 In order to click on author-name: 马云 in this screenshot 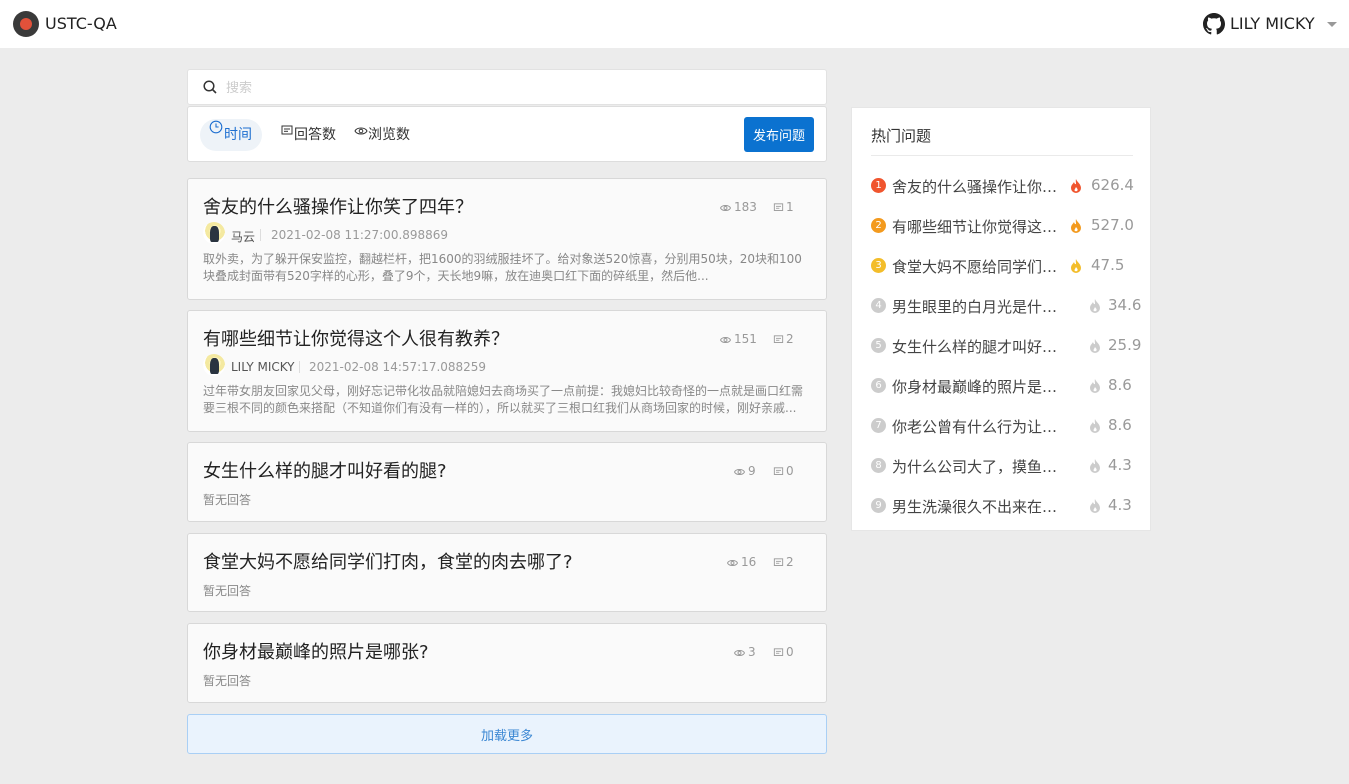, I will do `click(243, 236)`.